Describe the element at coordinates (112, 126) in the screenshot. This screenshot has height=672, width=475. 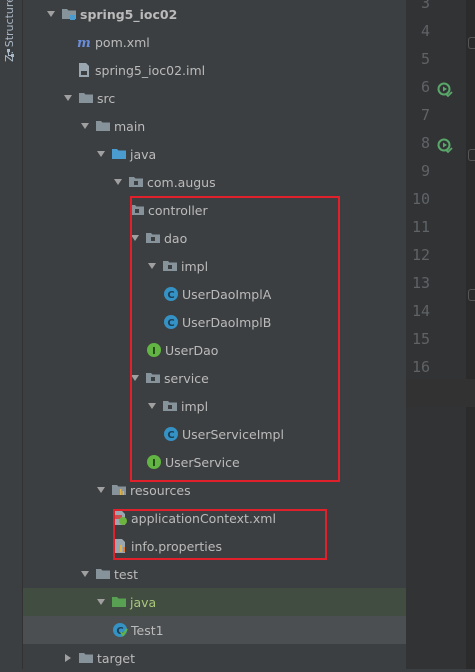
I see `tree-node: main` at that location.